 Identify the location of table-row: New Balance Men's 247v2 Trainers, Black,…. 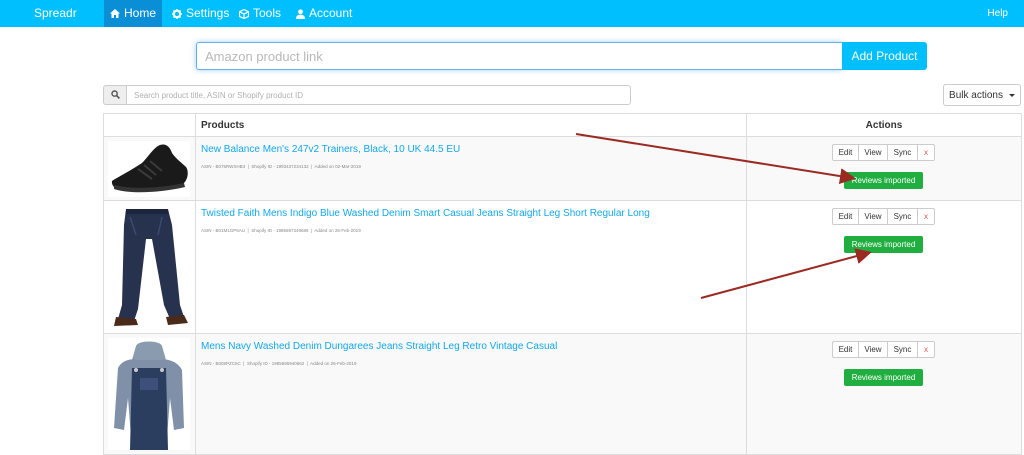
(562, 168).